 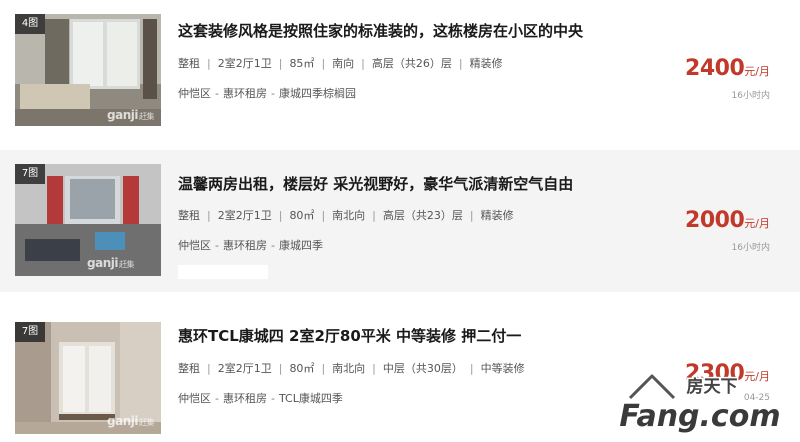 I want to click on listing-price: 2400元/月, so click(x=727, y=68).